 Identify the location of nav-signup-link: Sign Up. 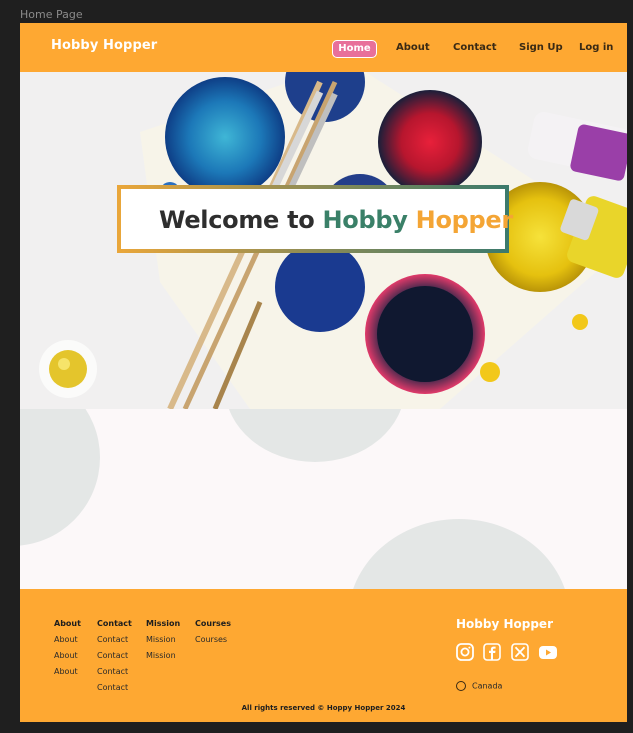
(541, 47).